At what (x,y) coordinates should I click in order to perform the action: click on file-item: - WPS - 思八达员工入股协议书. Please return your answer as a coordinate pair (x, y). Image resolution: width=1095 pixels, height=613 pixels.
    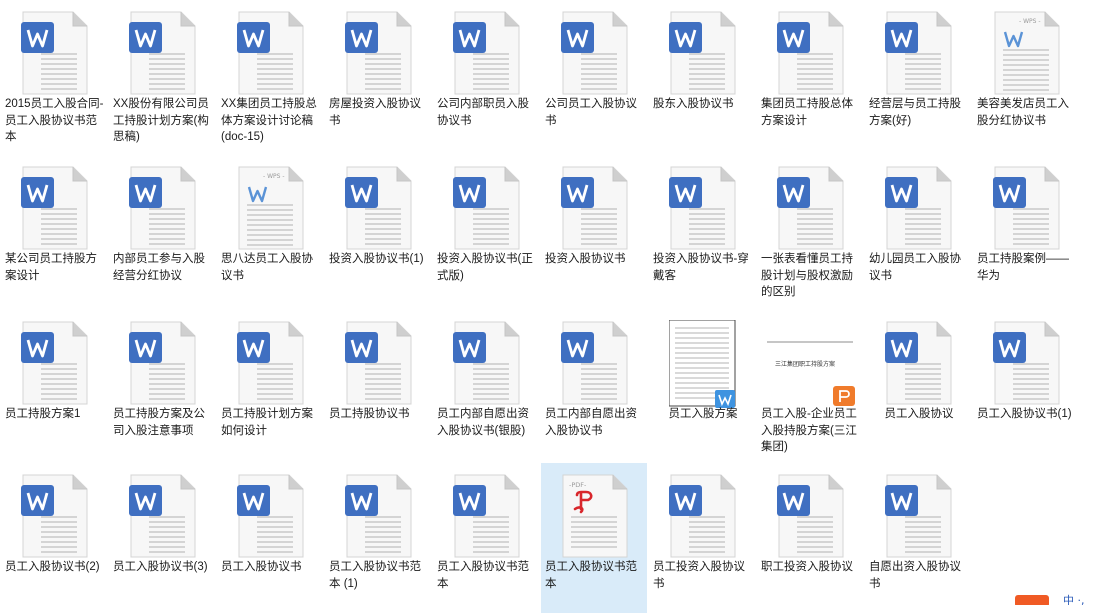
    Looking at the image, I should click on (270, 230).